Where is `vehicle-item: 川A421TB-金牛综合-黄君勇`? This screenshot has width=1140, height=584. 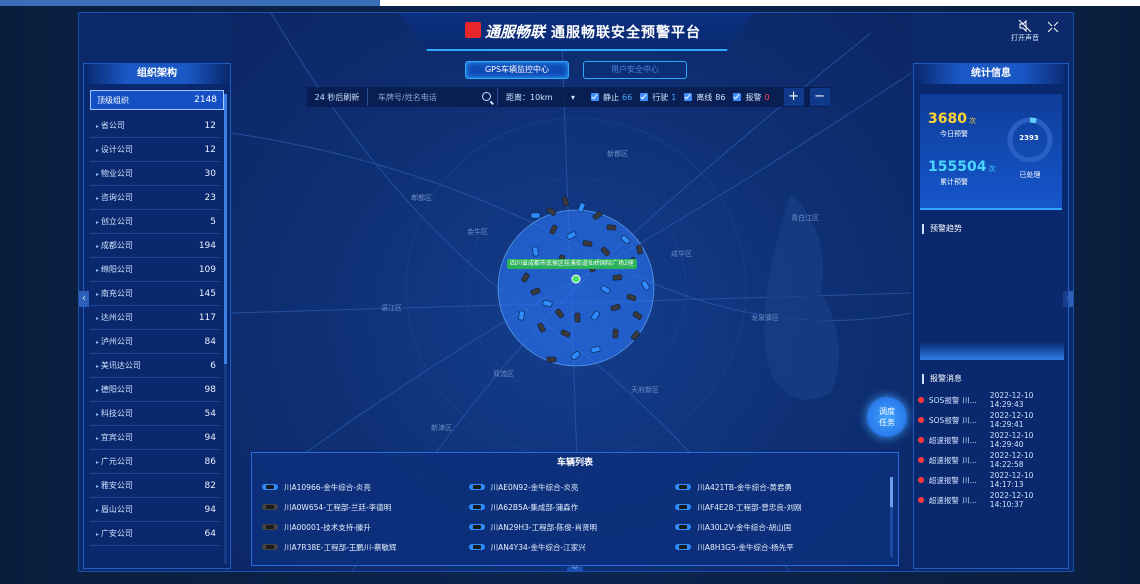 vehicle-item: 川A421TB-金牛综合-黄君勇 is located at coordinates (778, 487).